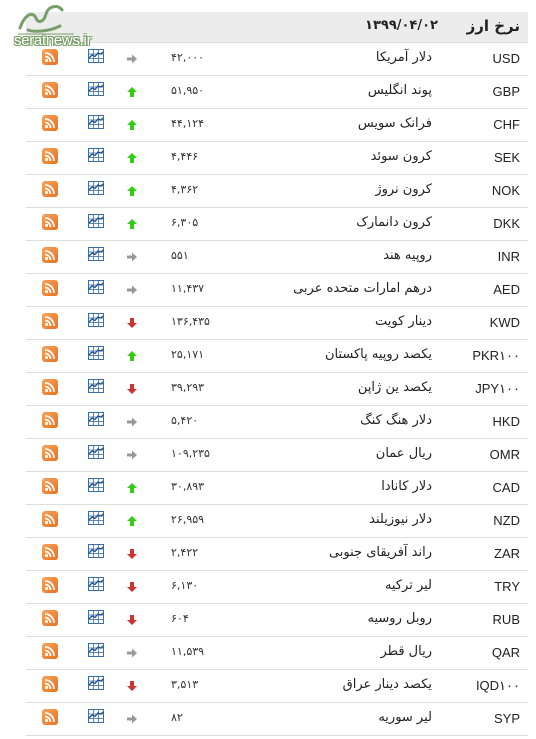  Describe the element at coordinates (185, 585) in the screenshot. I see `currency-price: ۶,۱۳۰` at that location.